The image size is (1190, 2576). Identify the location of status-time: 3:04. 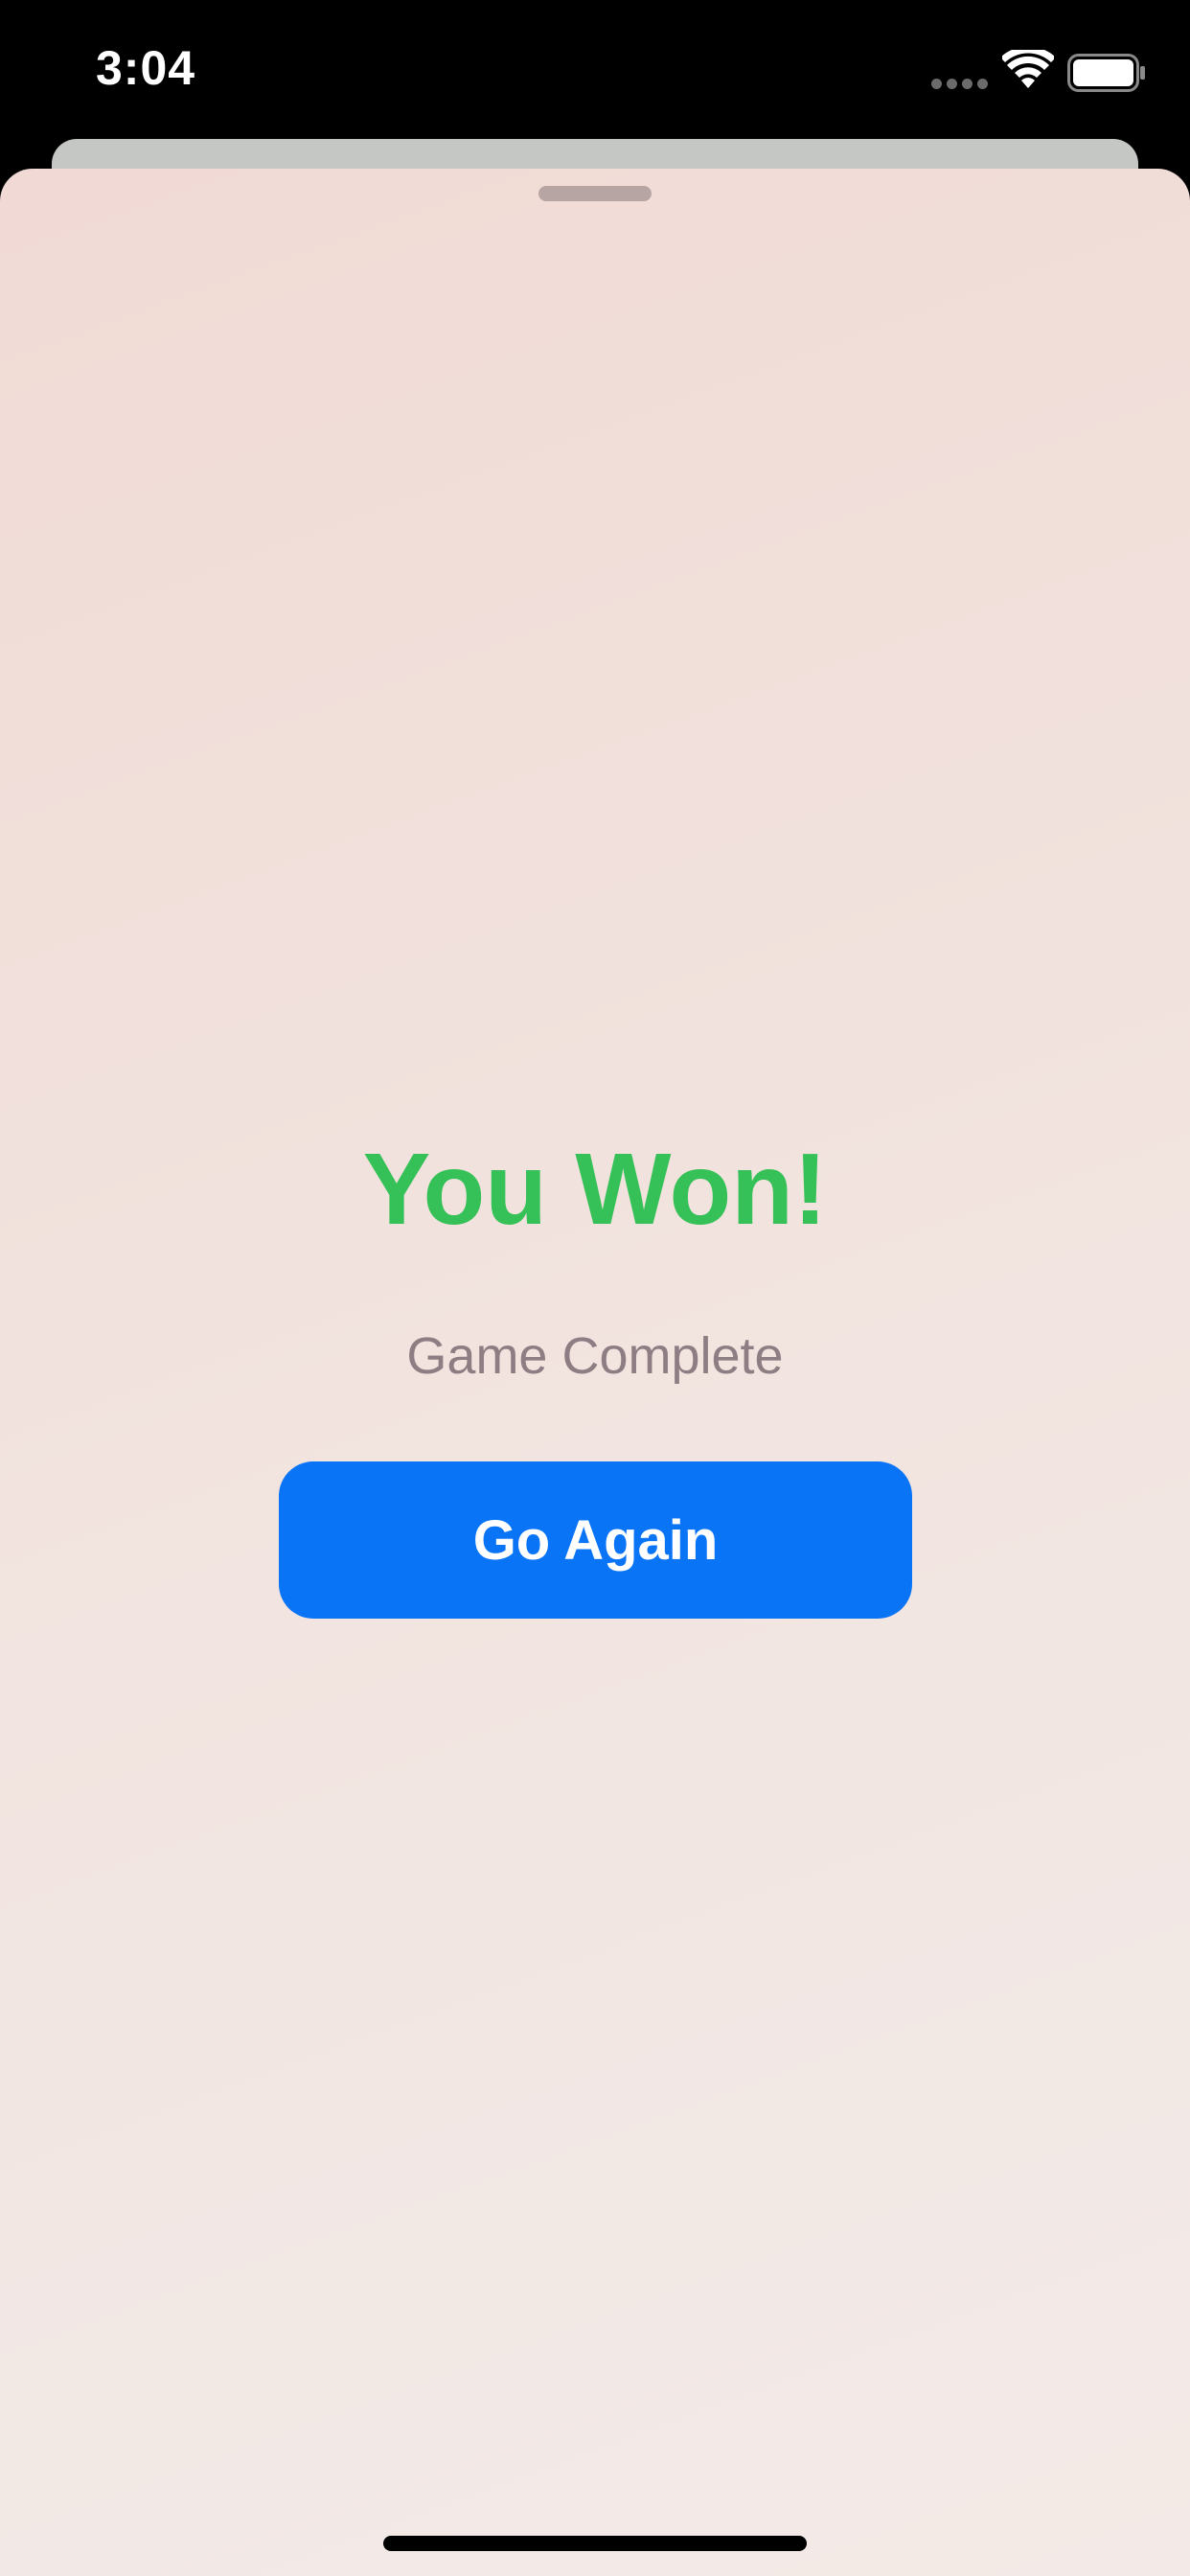
(146, 68).